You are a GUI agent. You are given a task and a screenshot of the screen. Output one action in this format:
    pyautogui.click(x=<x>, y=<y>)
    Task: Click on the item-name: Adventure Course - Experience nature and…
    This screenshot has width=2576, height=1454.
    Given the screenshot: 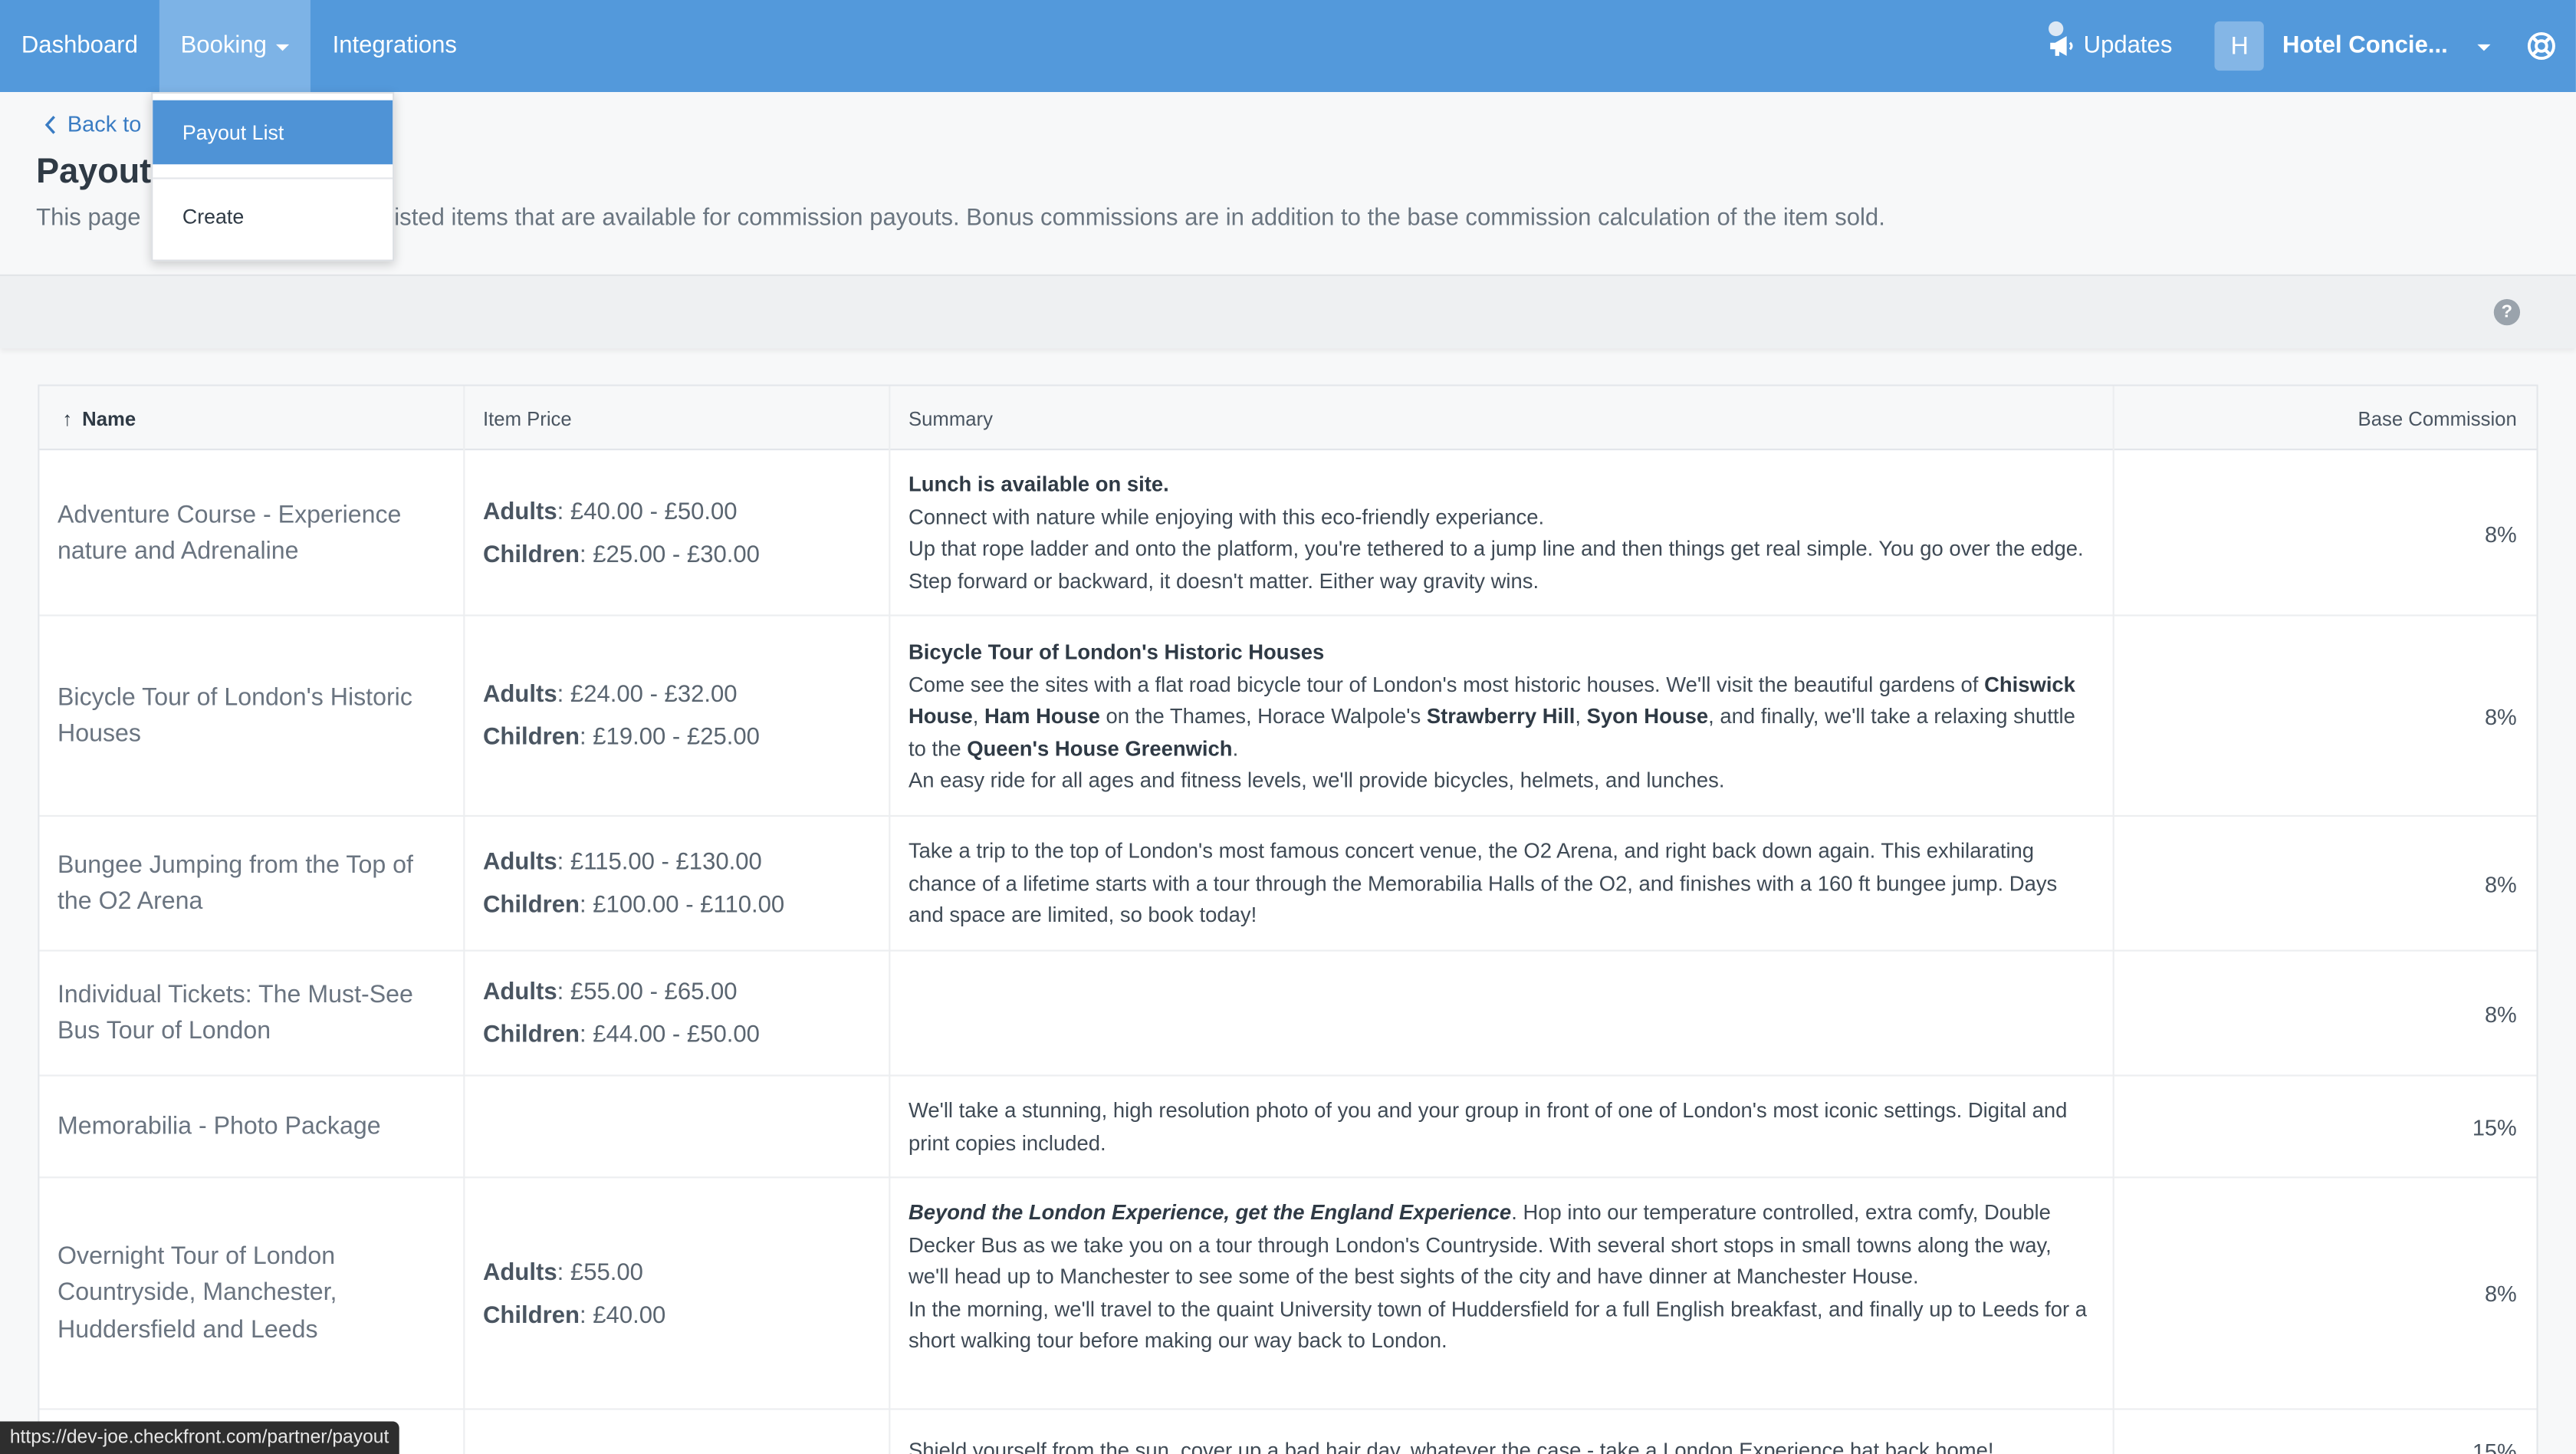 What is the action you would take?
    pyautogui.click(x=255, y=534)
    